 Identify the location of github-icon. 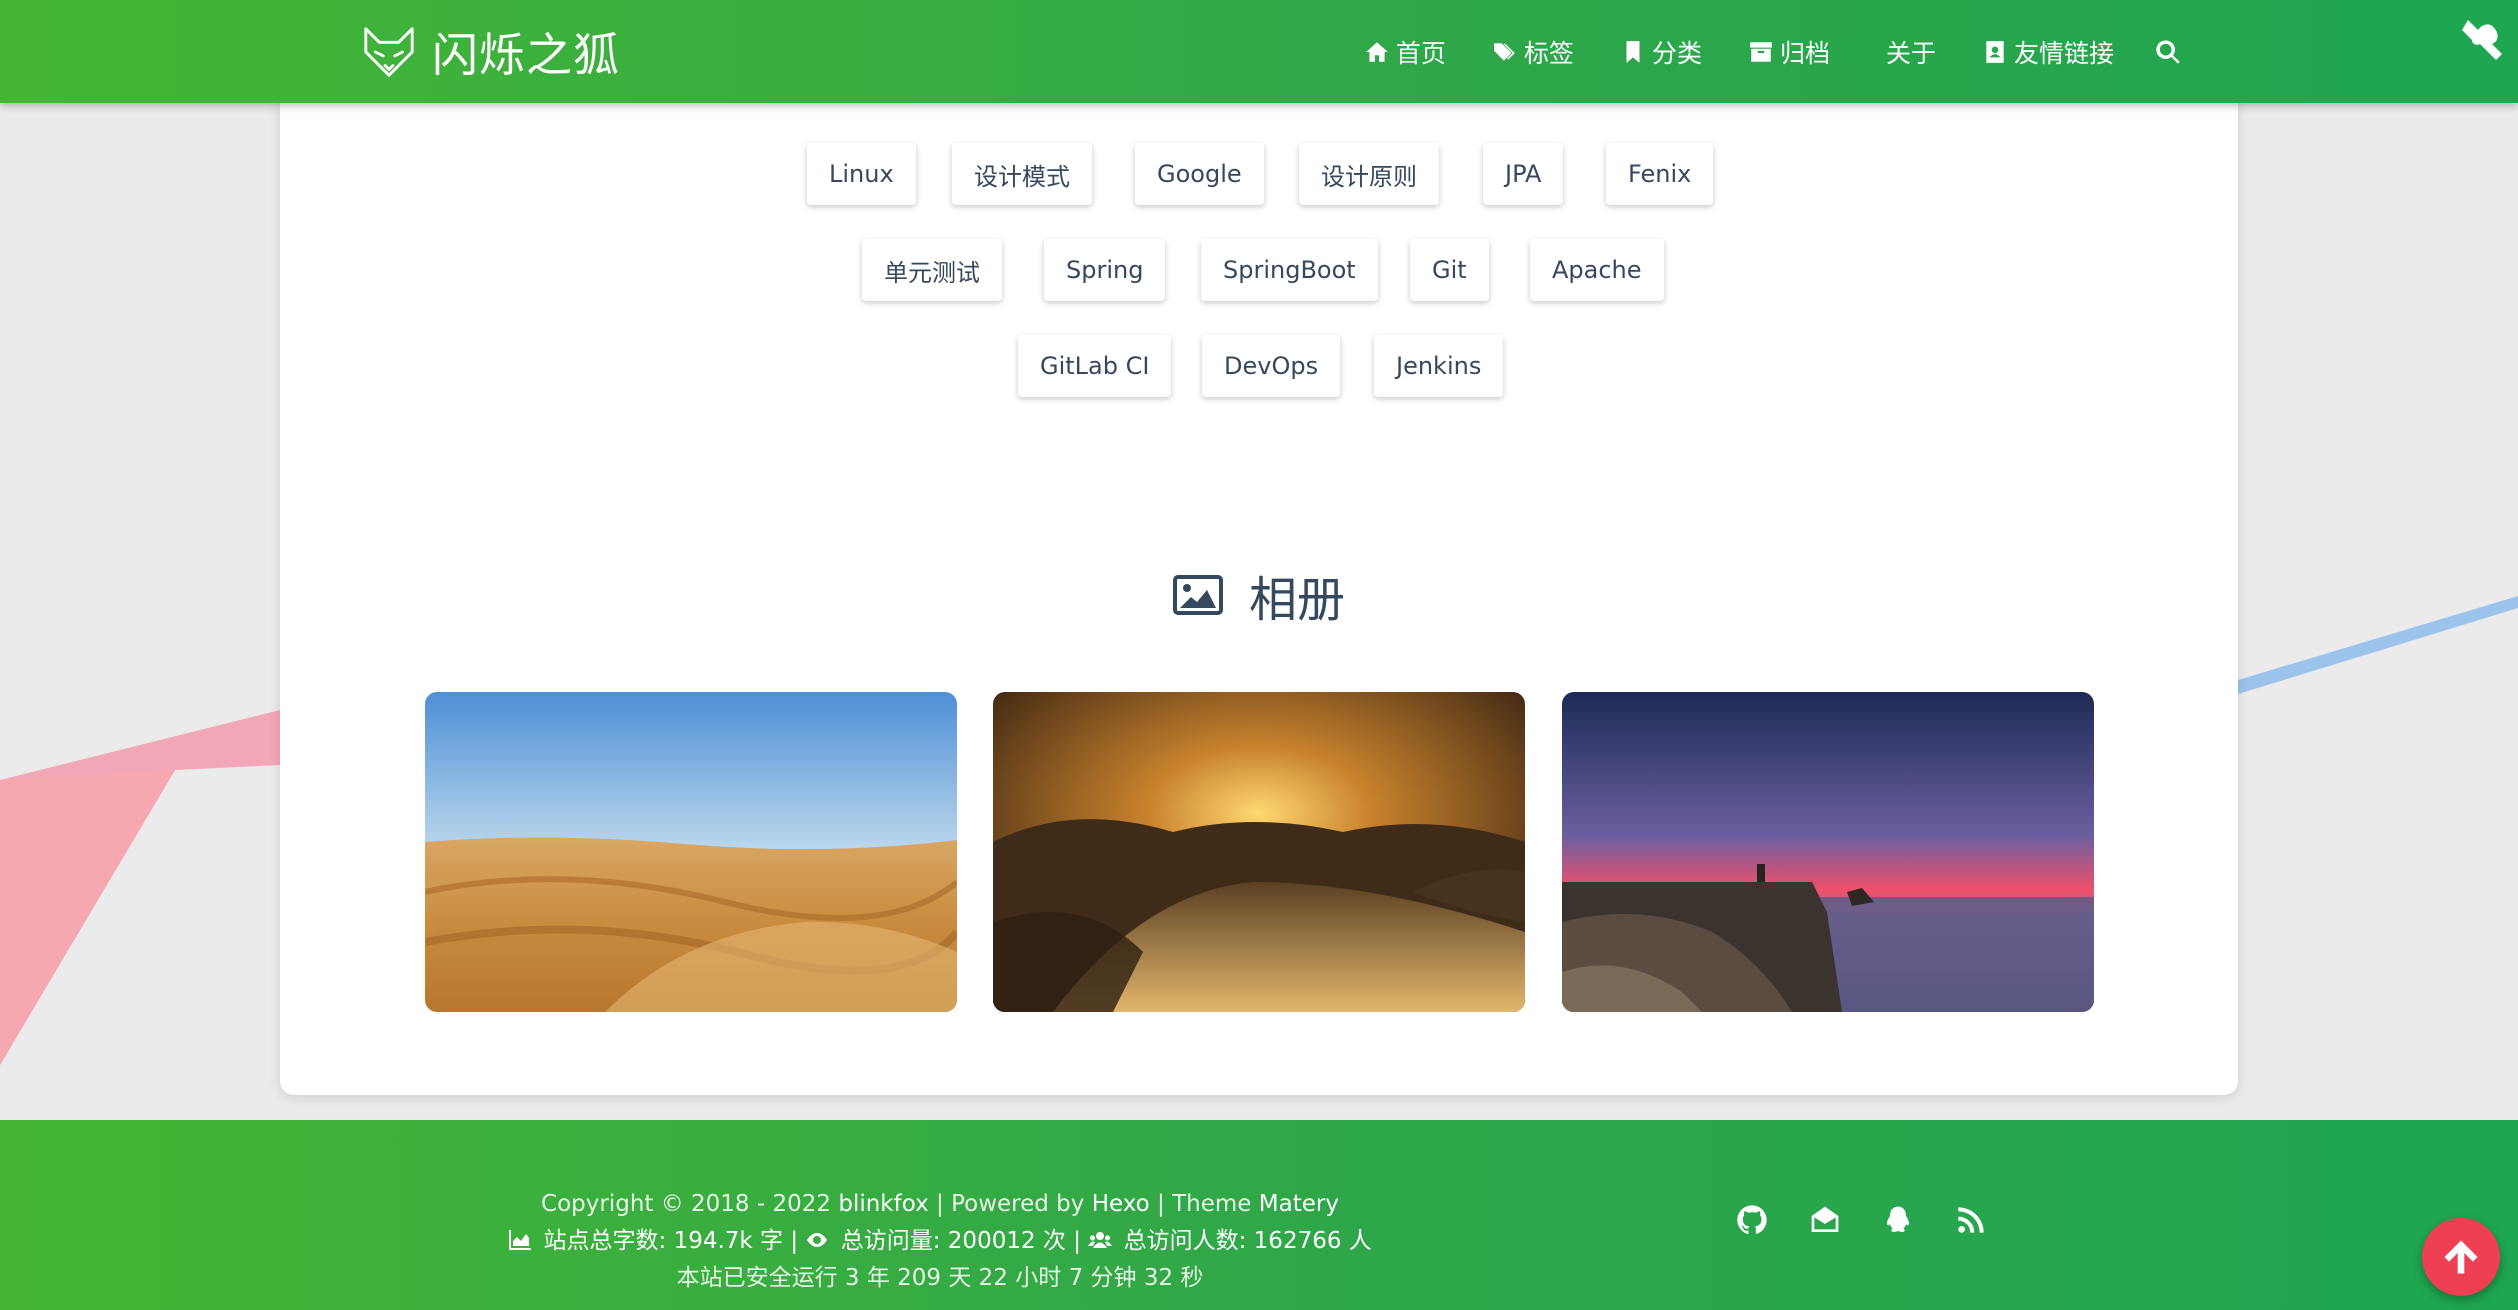
(1752, 1219).